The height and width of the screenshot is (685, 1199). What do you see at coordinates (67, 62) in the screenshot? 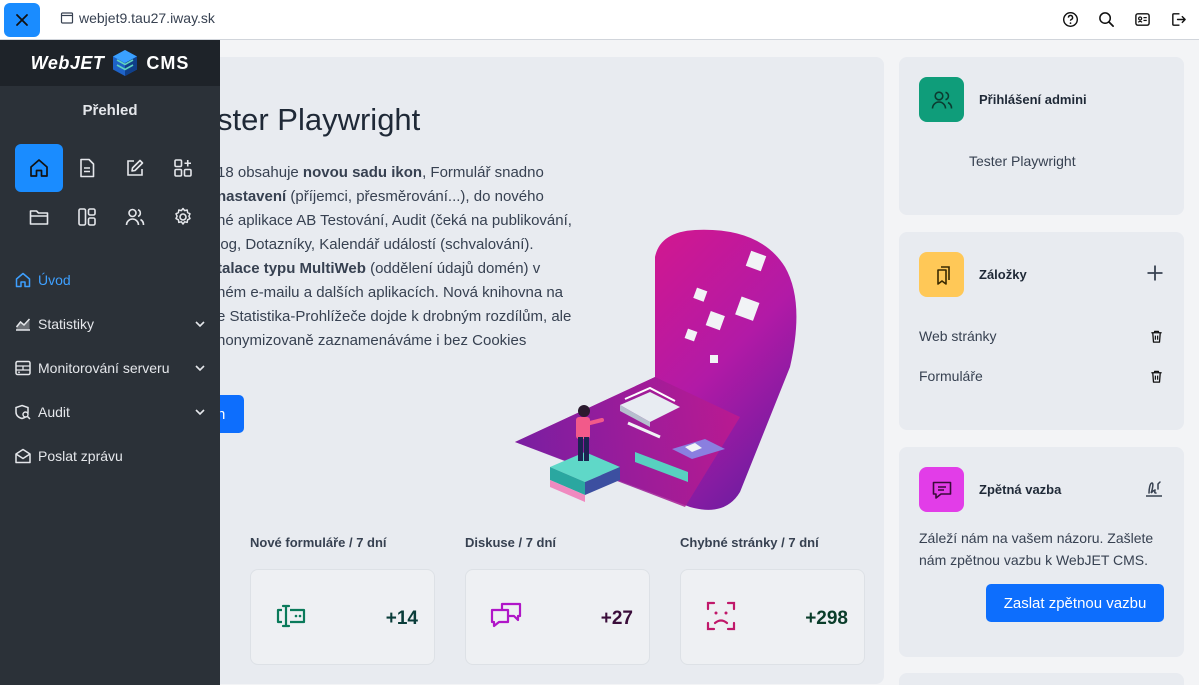
I see `logo-text-left: WebJET` at bounding box center [67, 62].